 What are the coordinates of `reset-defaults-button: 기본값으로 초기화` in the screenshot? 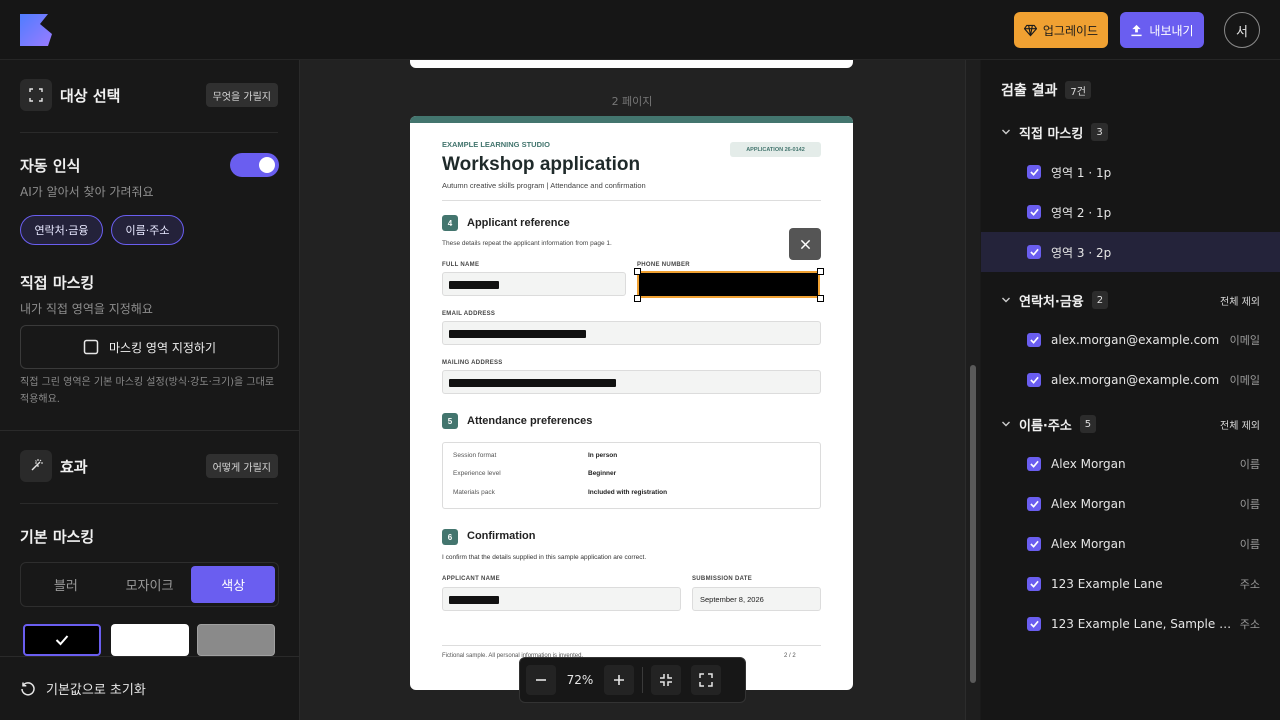 It's located at (149, 688).